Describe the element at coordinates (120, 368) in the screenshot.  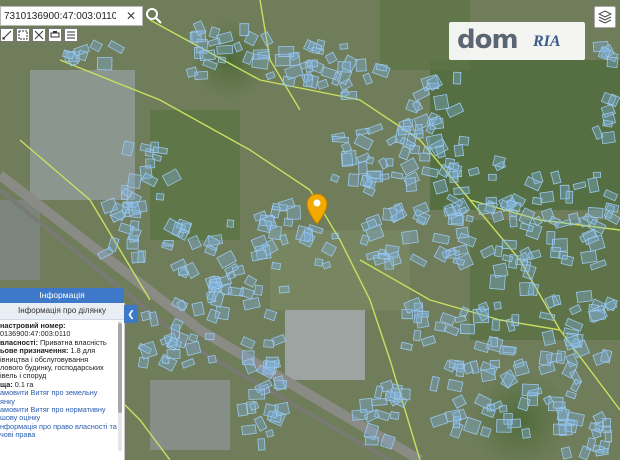
I see `panel-scrollbar-thumb` at that location.